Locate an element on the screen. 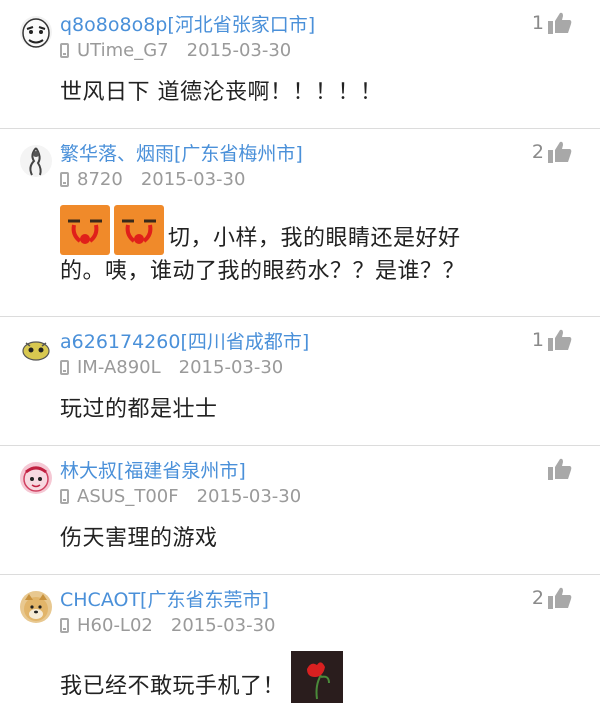 The height and width of the screenshot is (713, 600). username: q8o8o8o8p[河北省张家口市] is located at coordinates (187, 23).